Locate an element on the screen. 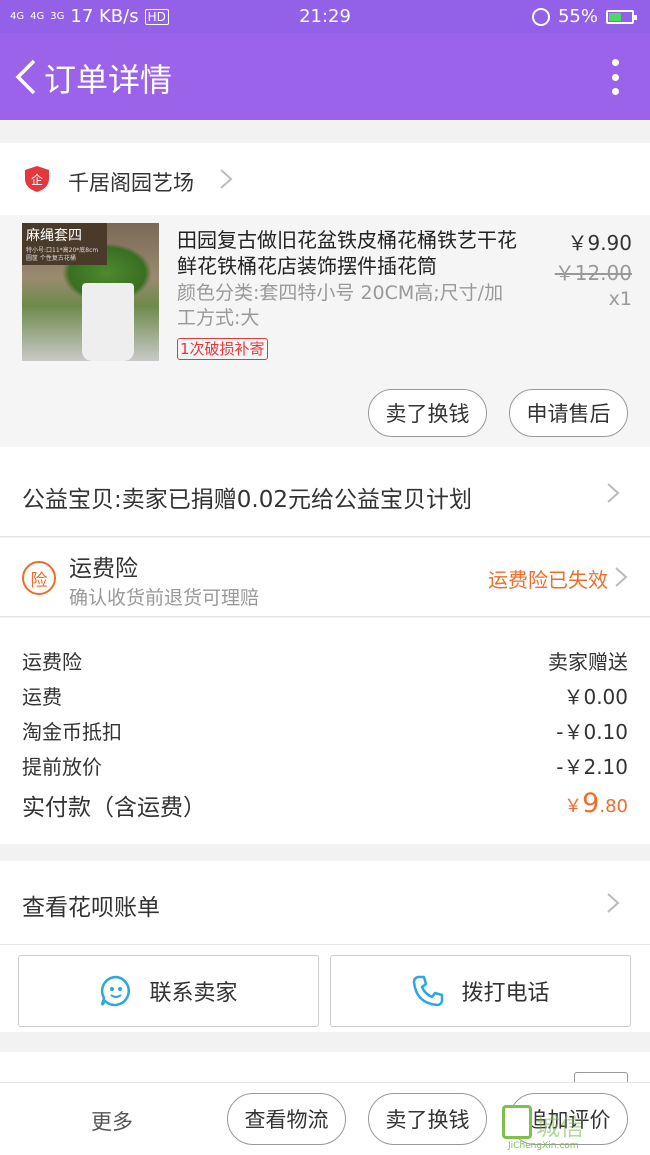  insurance-status: 运费险已失效 is located at coordinates (548, 580).